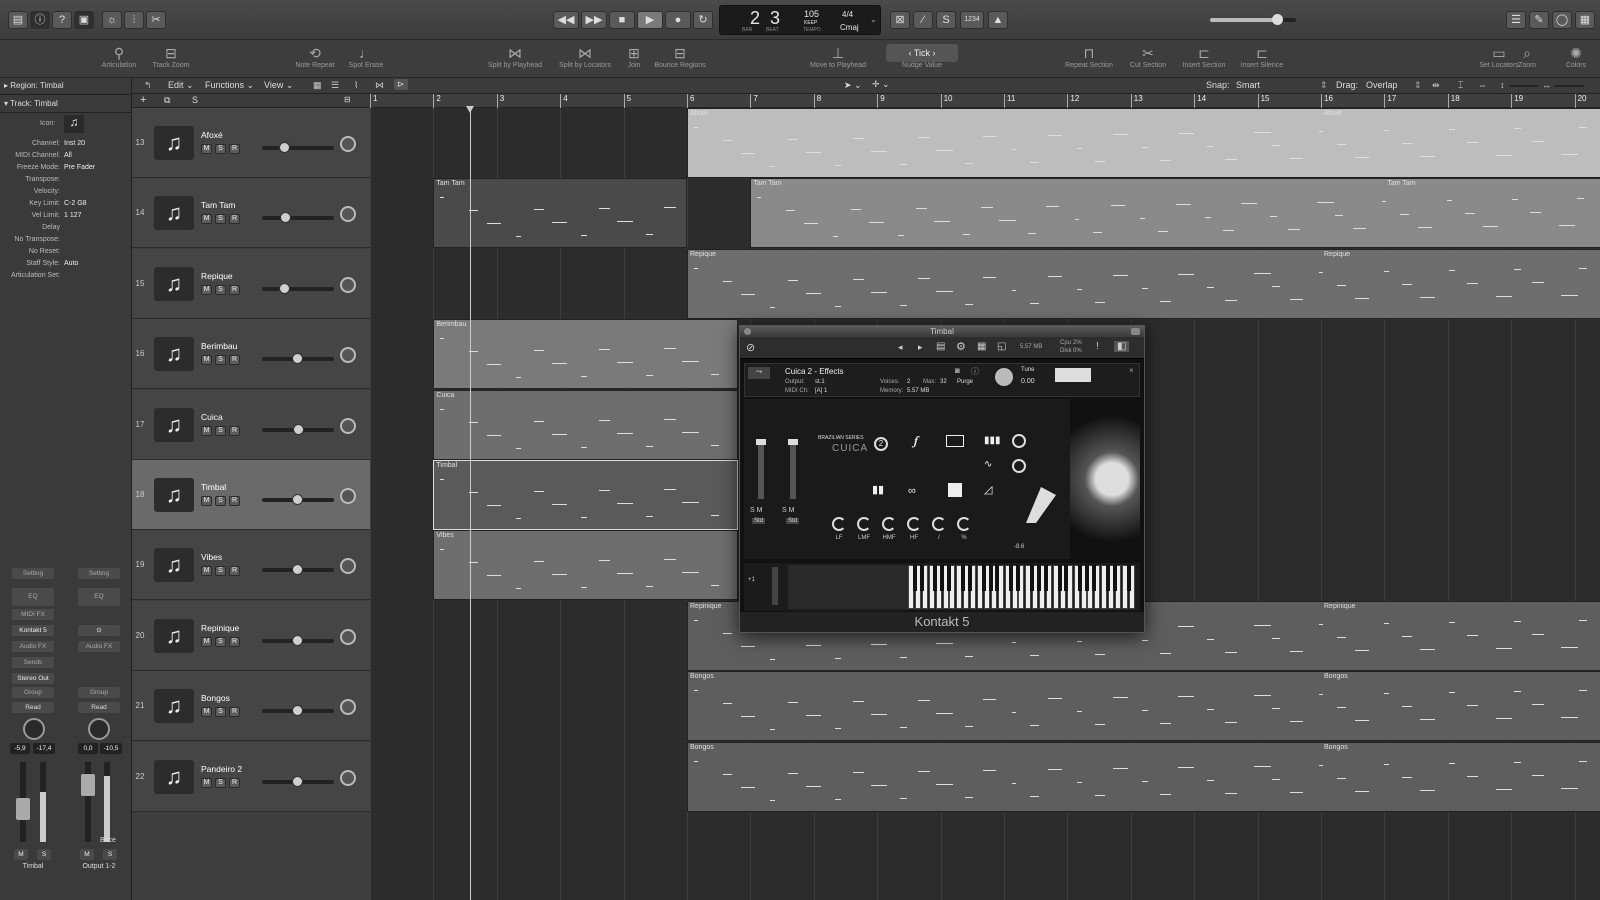 This screenshot has width=1600, height=900. I want to click on close-icon: ×, so click(1131, 370).